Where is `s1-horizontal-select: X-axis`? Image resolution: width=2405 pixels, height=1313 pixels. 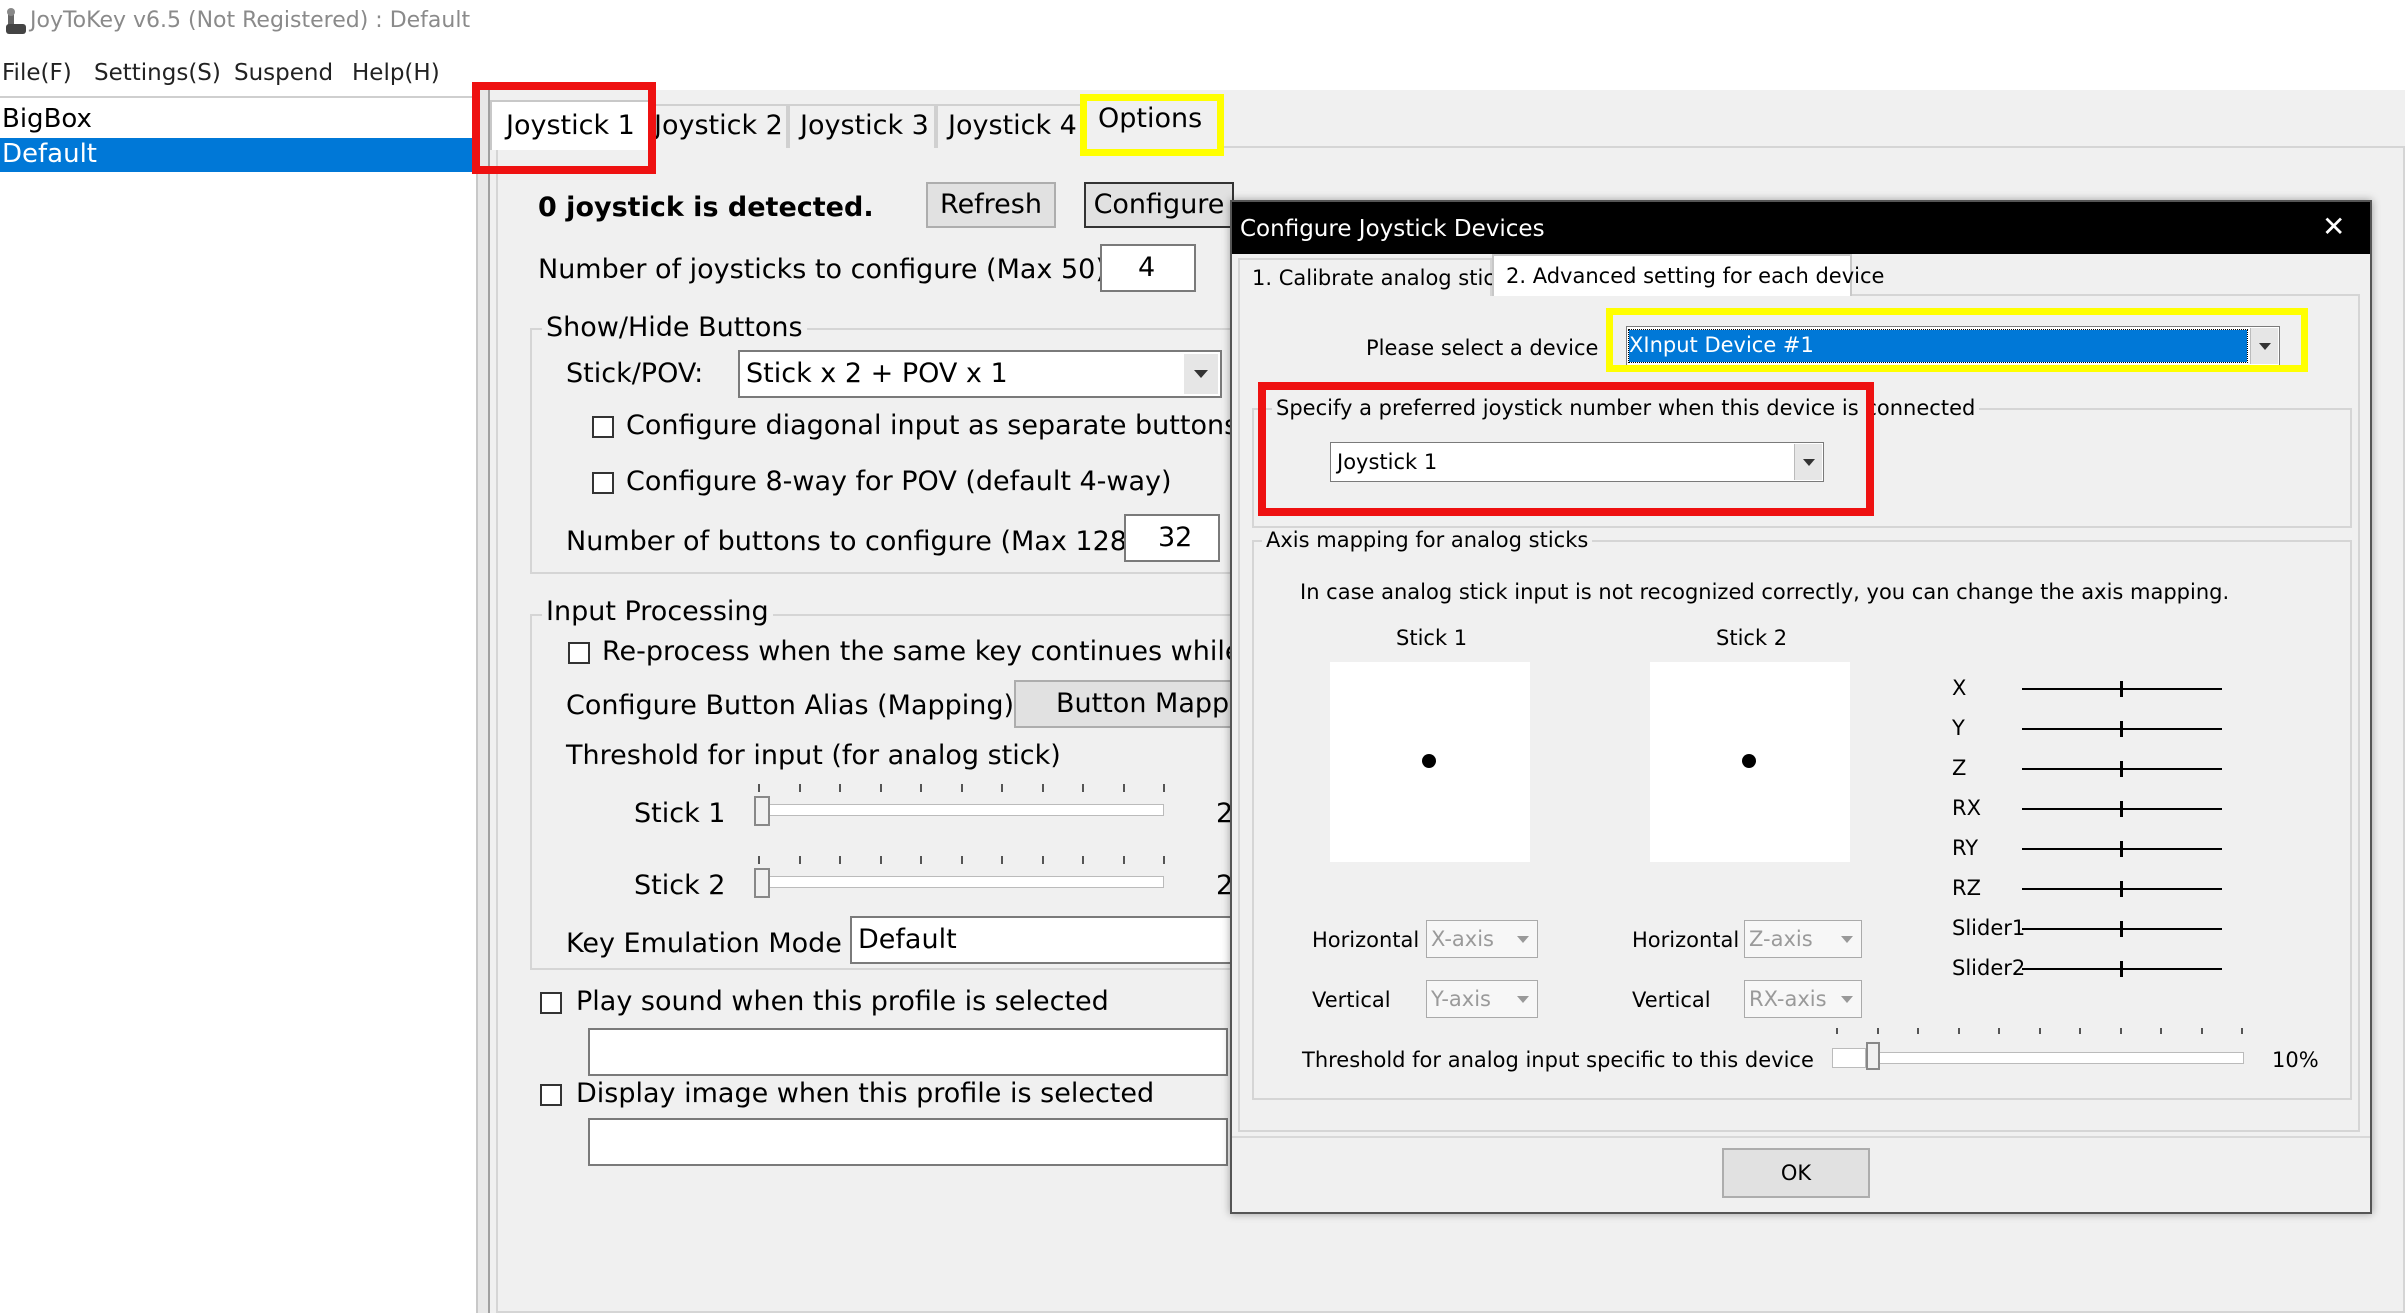 s1-horizontal-select: X-axis is located at coordinates (1482, 939).